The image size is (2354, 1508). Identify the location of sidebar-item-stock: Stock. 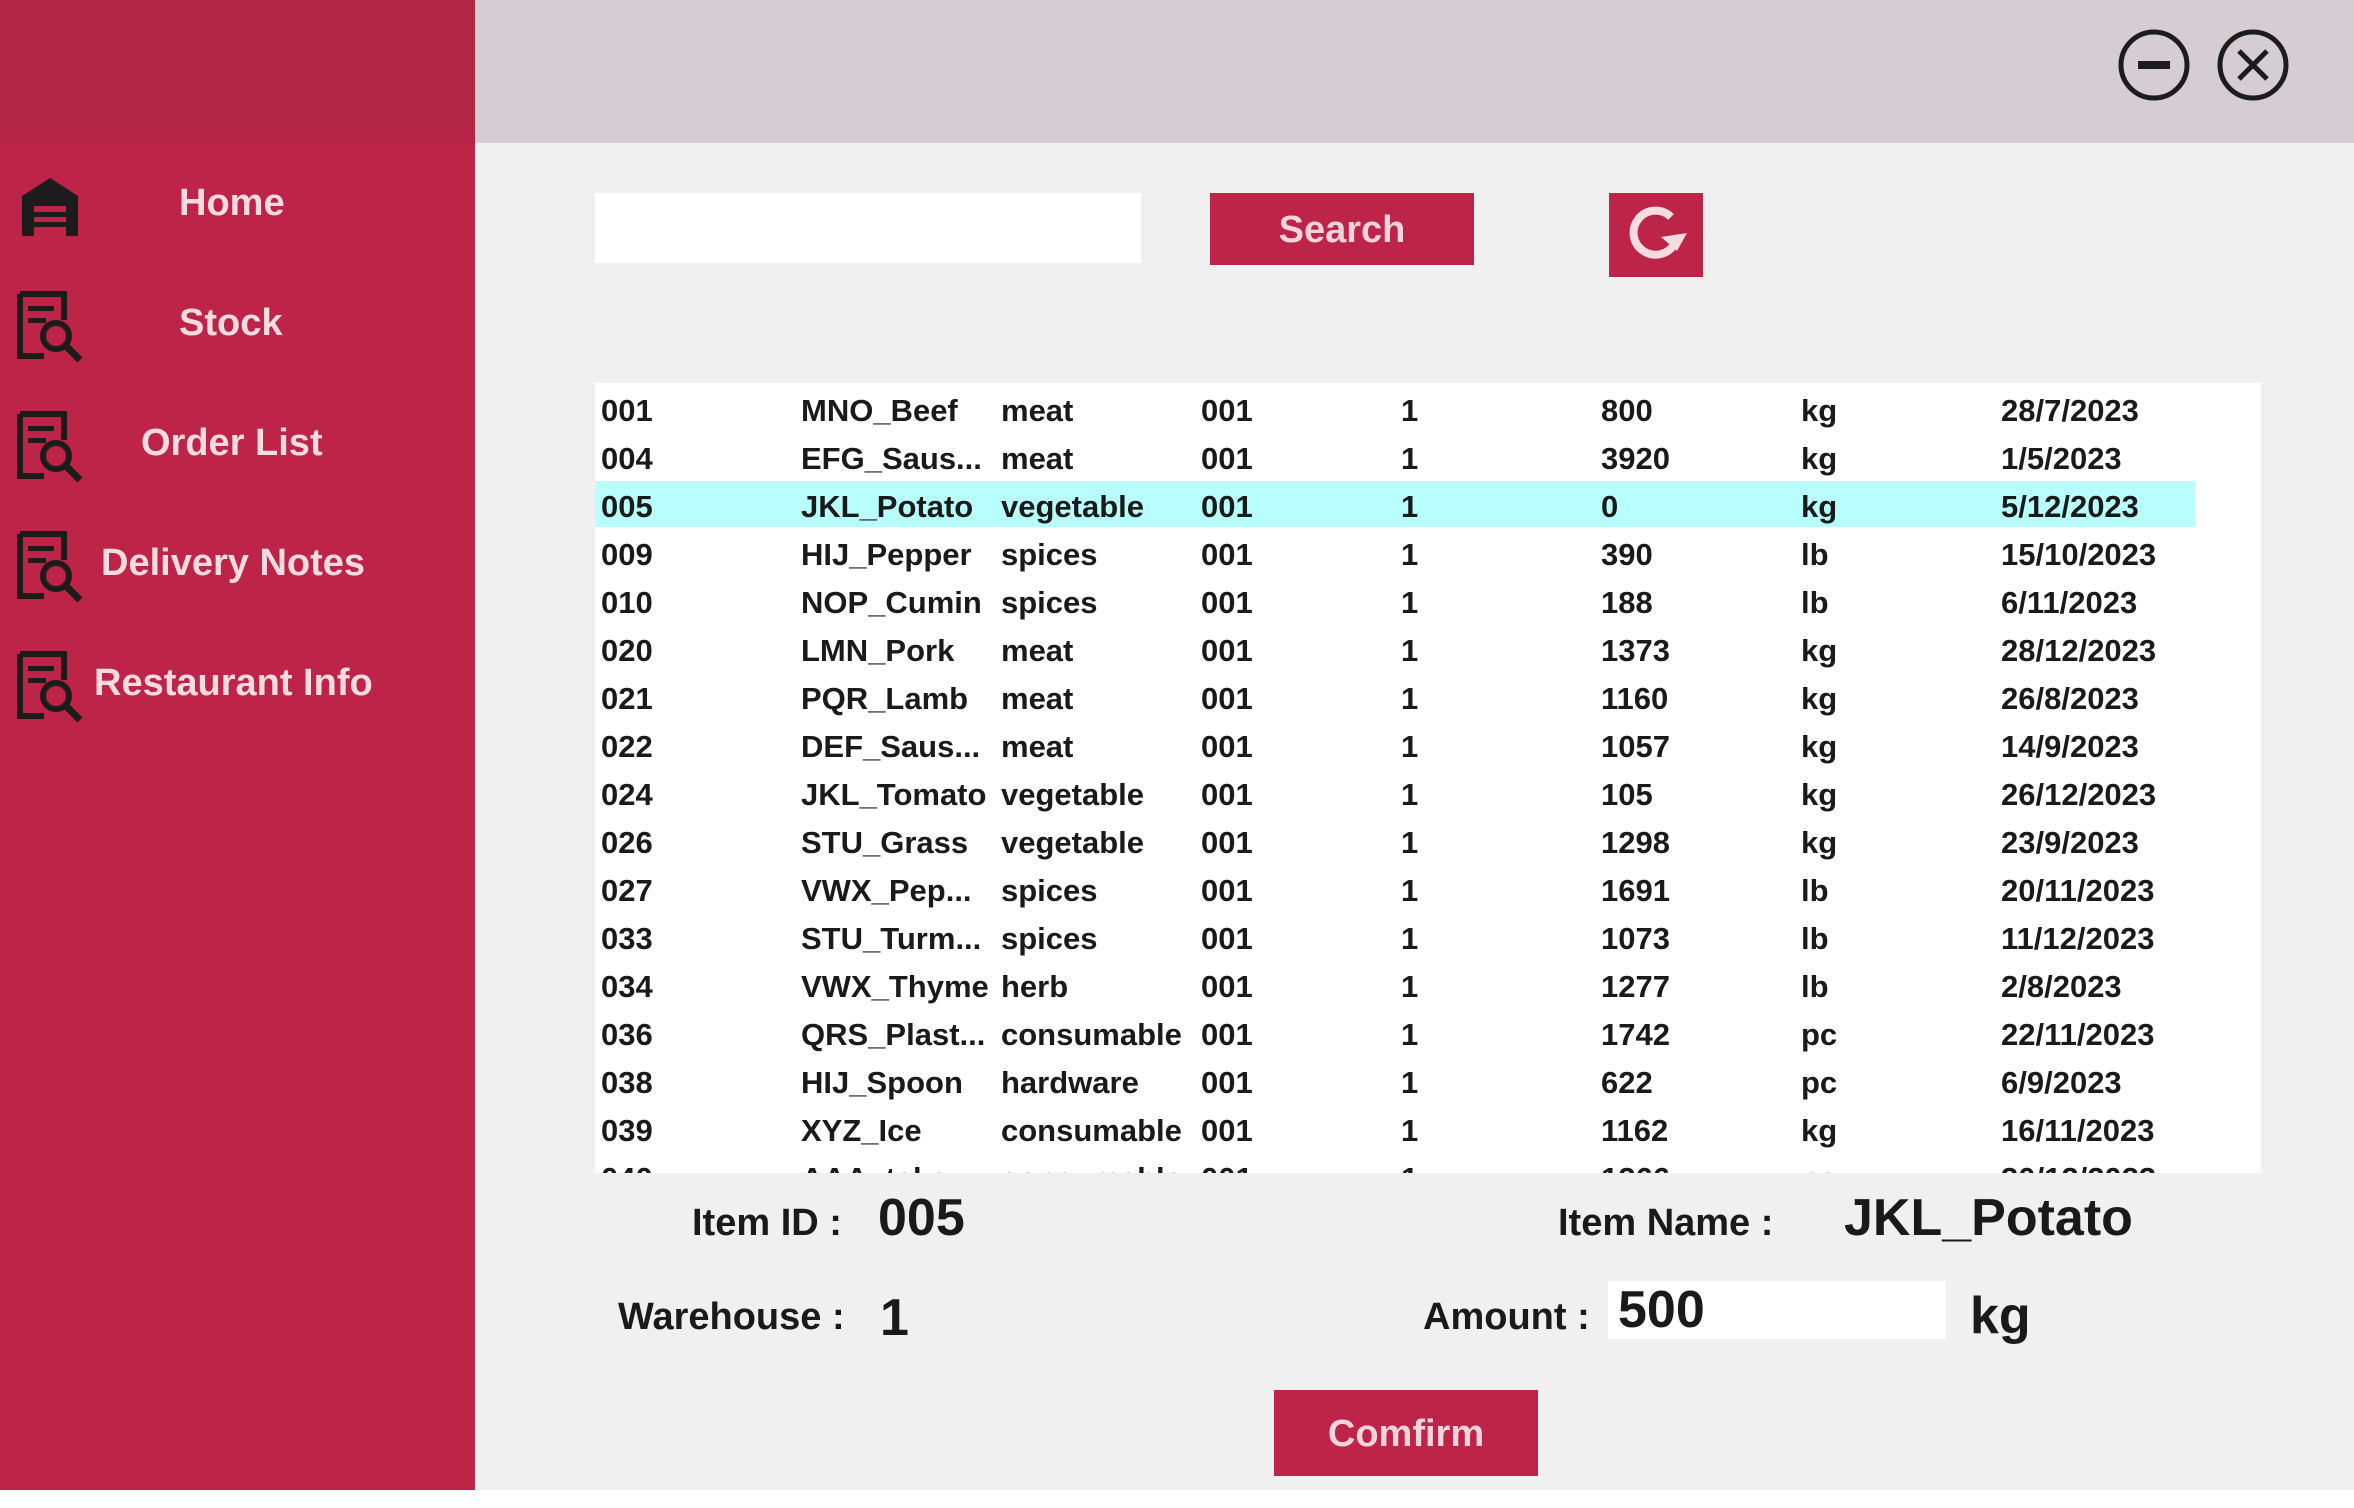
(237, 325).